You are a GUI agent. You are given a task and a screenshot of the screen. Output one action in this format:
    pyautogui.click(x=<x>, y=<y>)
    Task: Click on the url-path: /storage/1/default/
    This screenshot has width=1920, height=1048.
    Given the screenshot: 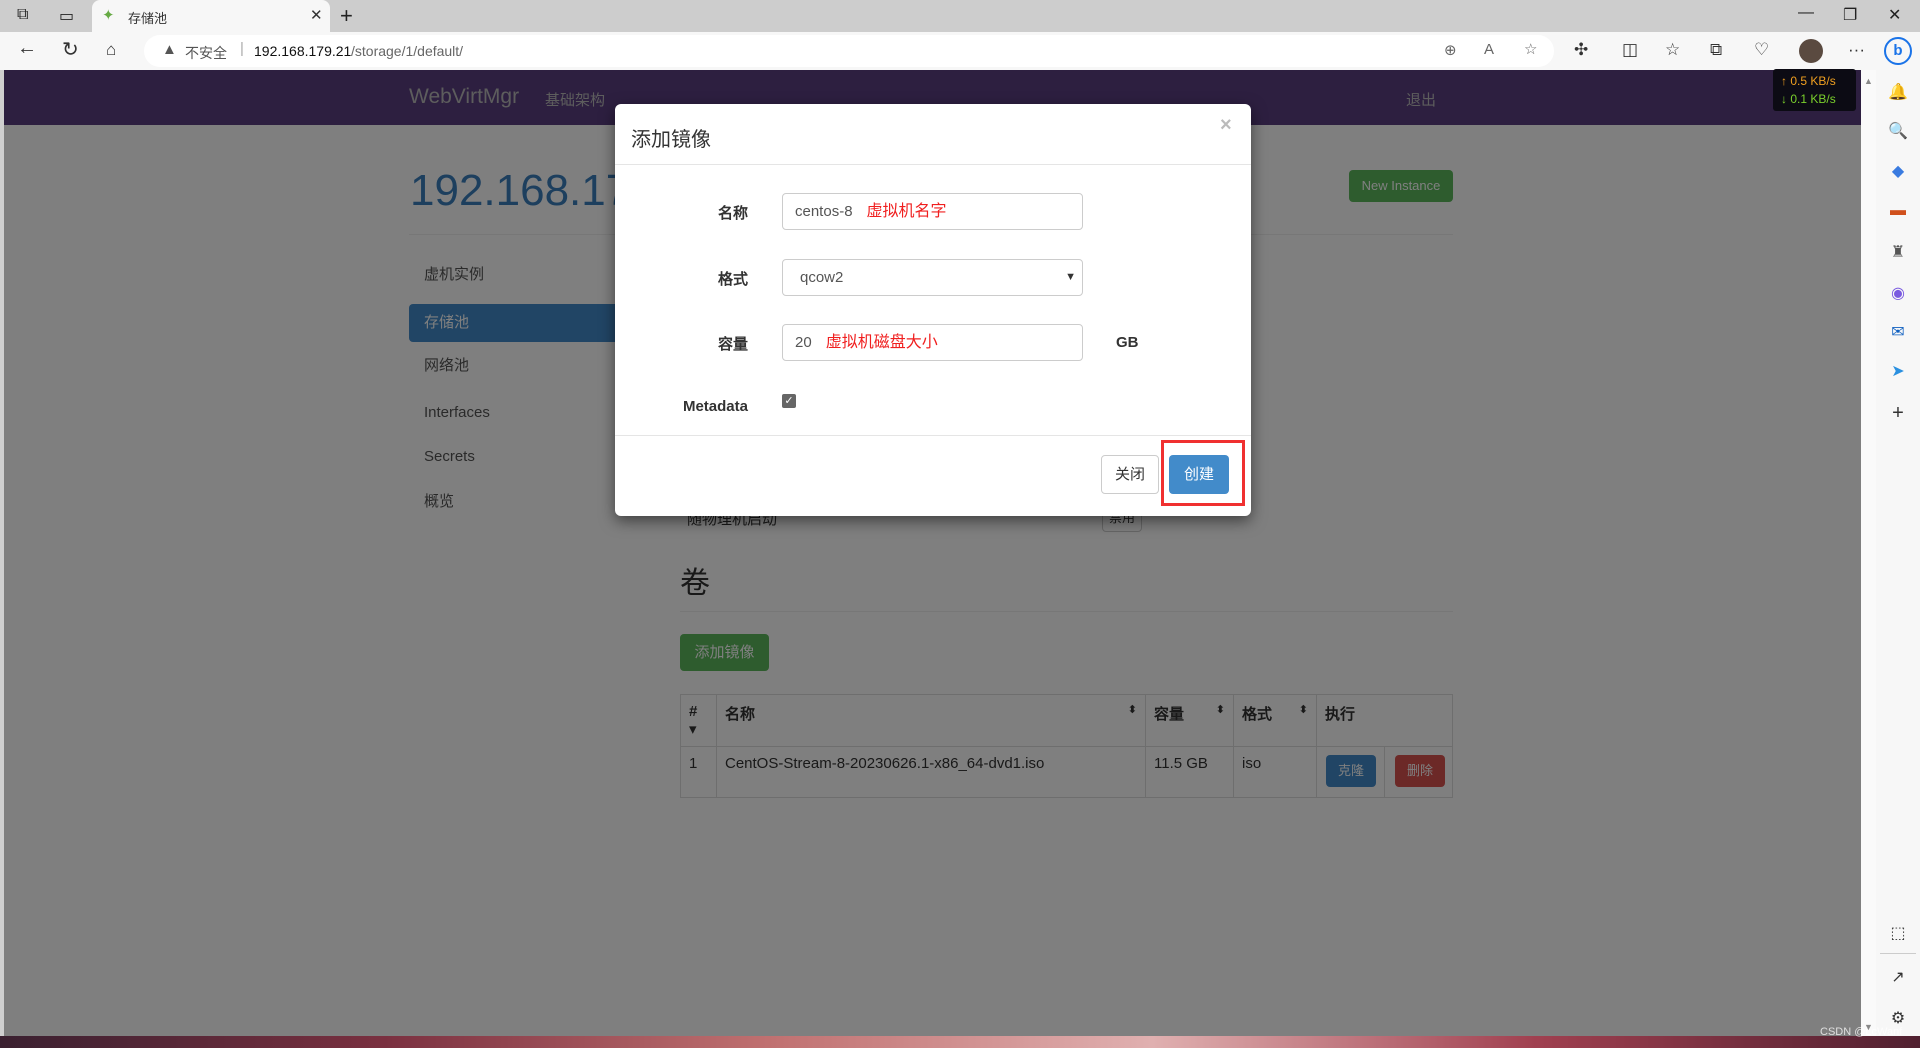 What is the action you would take?
    pyautogui.click(x=407, y=51)
    